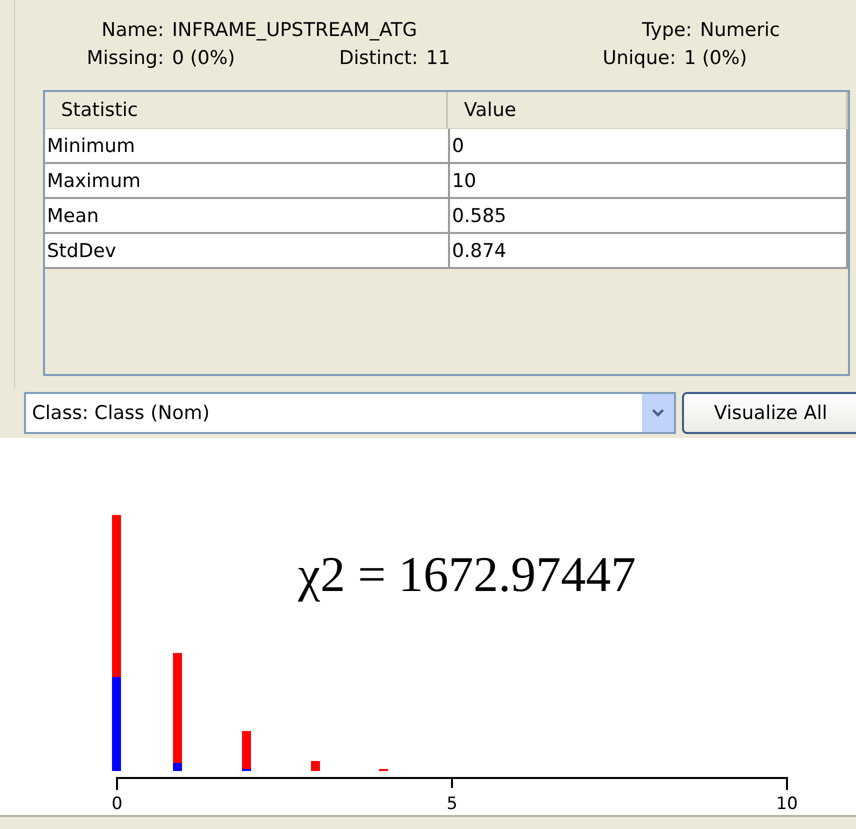 Image resolution: width=856 pixels, height=829 pixels. What do you see at coordinates (649, 180) in the screenshot?
I see `table-cell: 10` at bounding box center [649, 180].